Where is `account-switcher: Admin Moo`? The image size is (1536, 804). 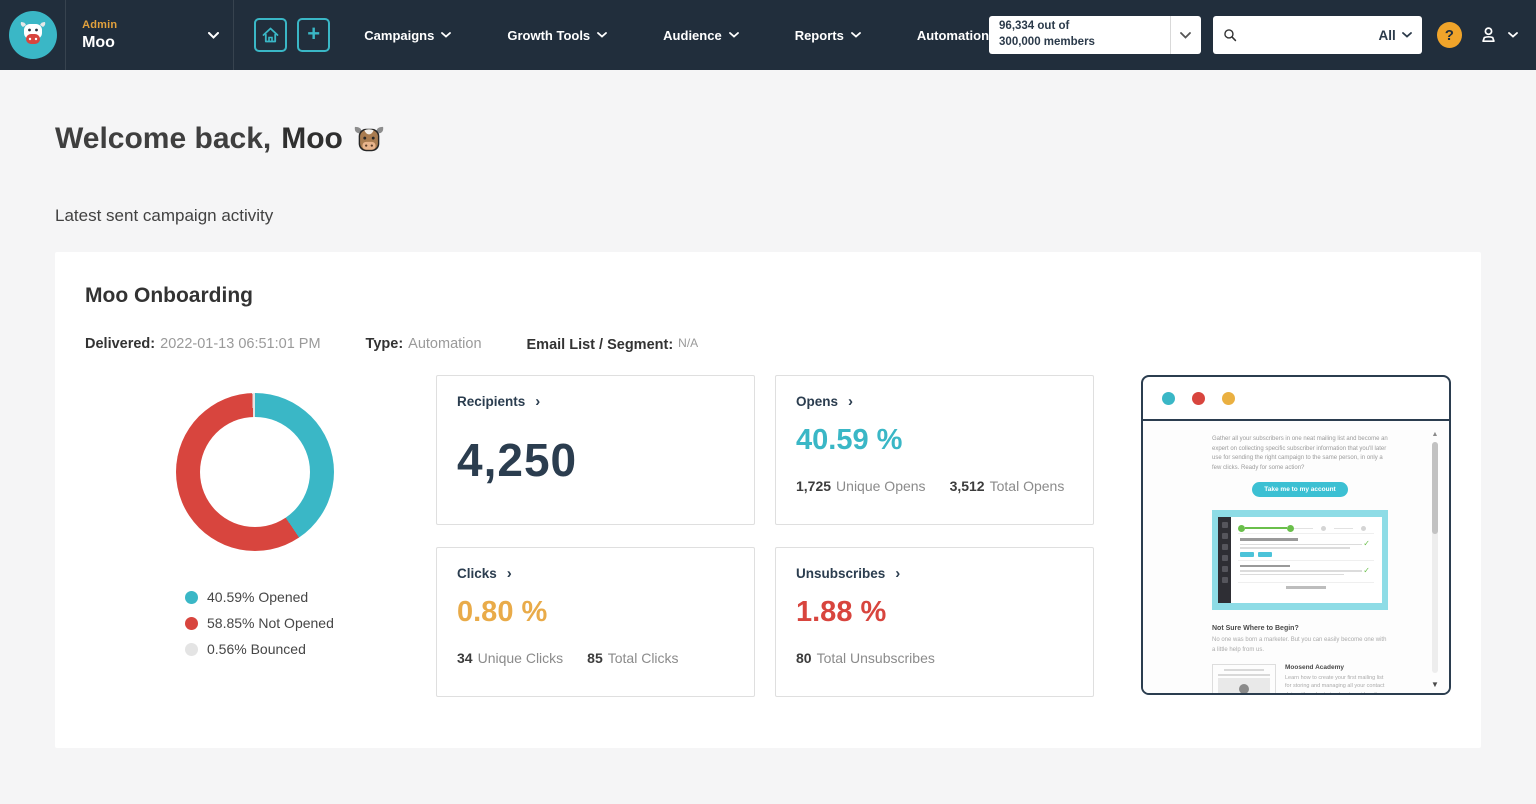 account-switcher: Admin Moo is located at coordinates (150, 35).